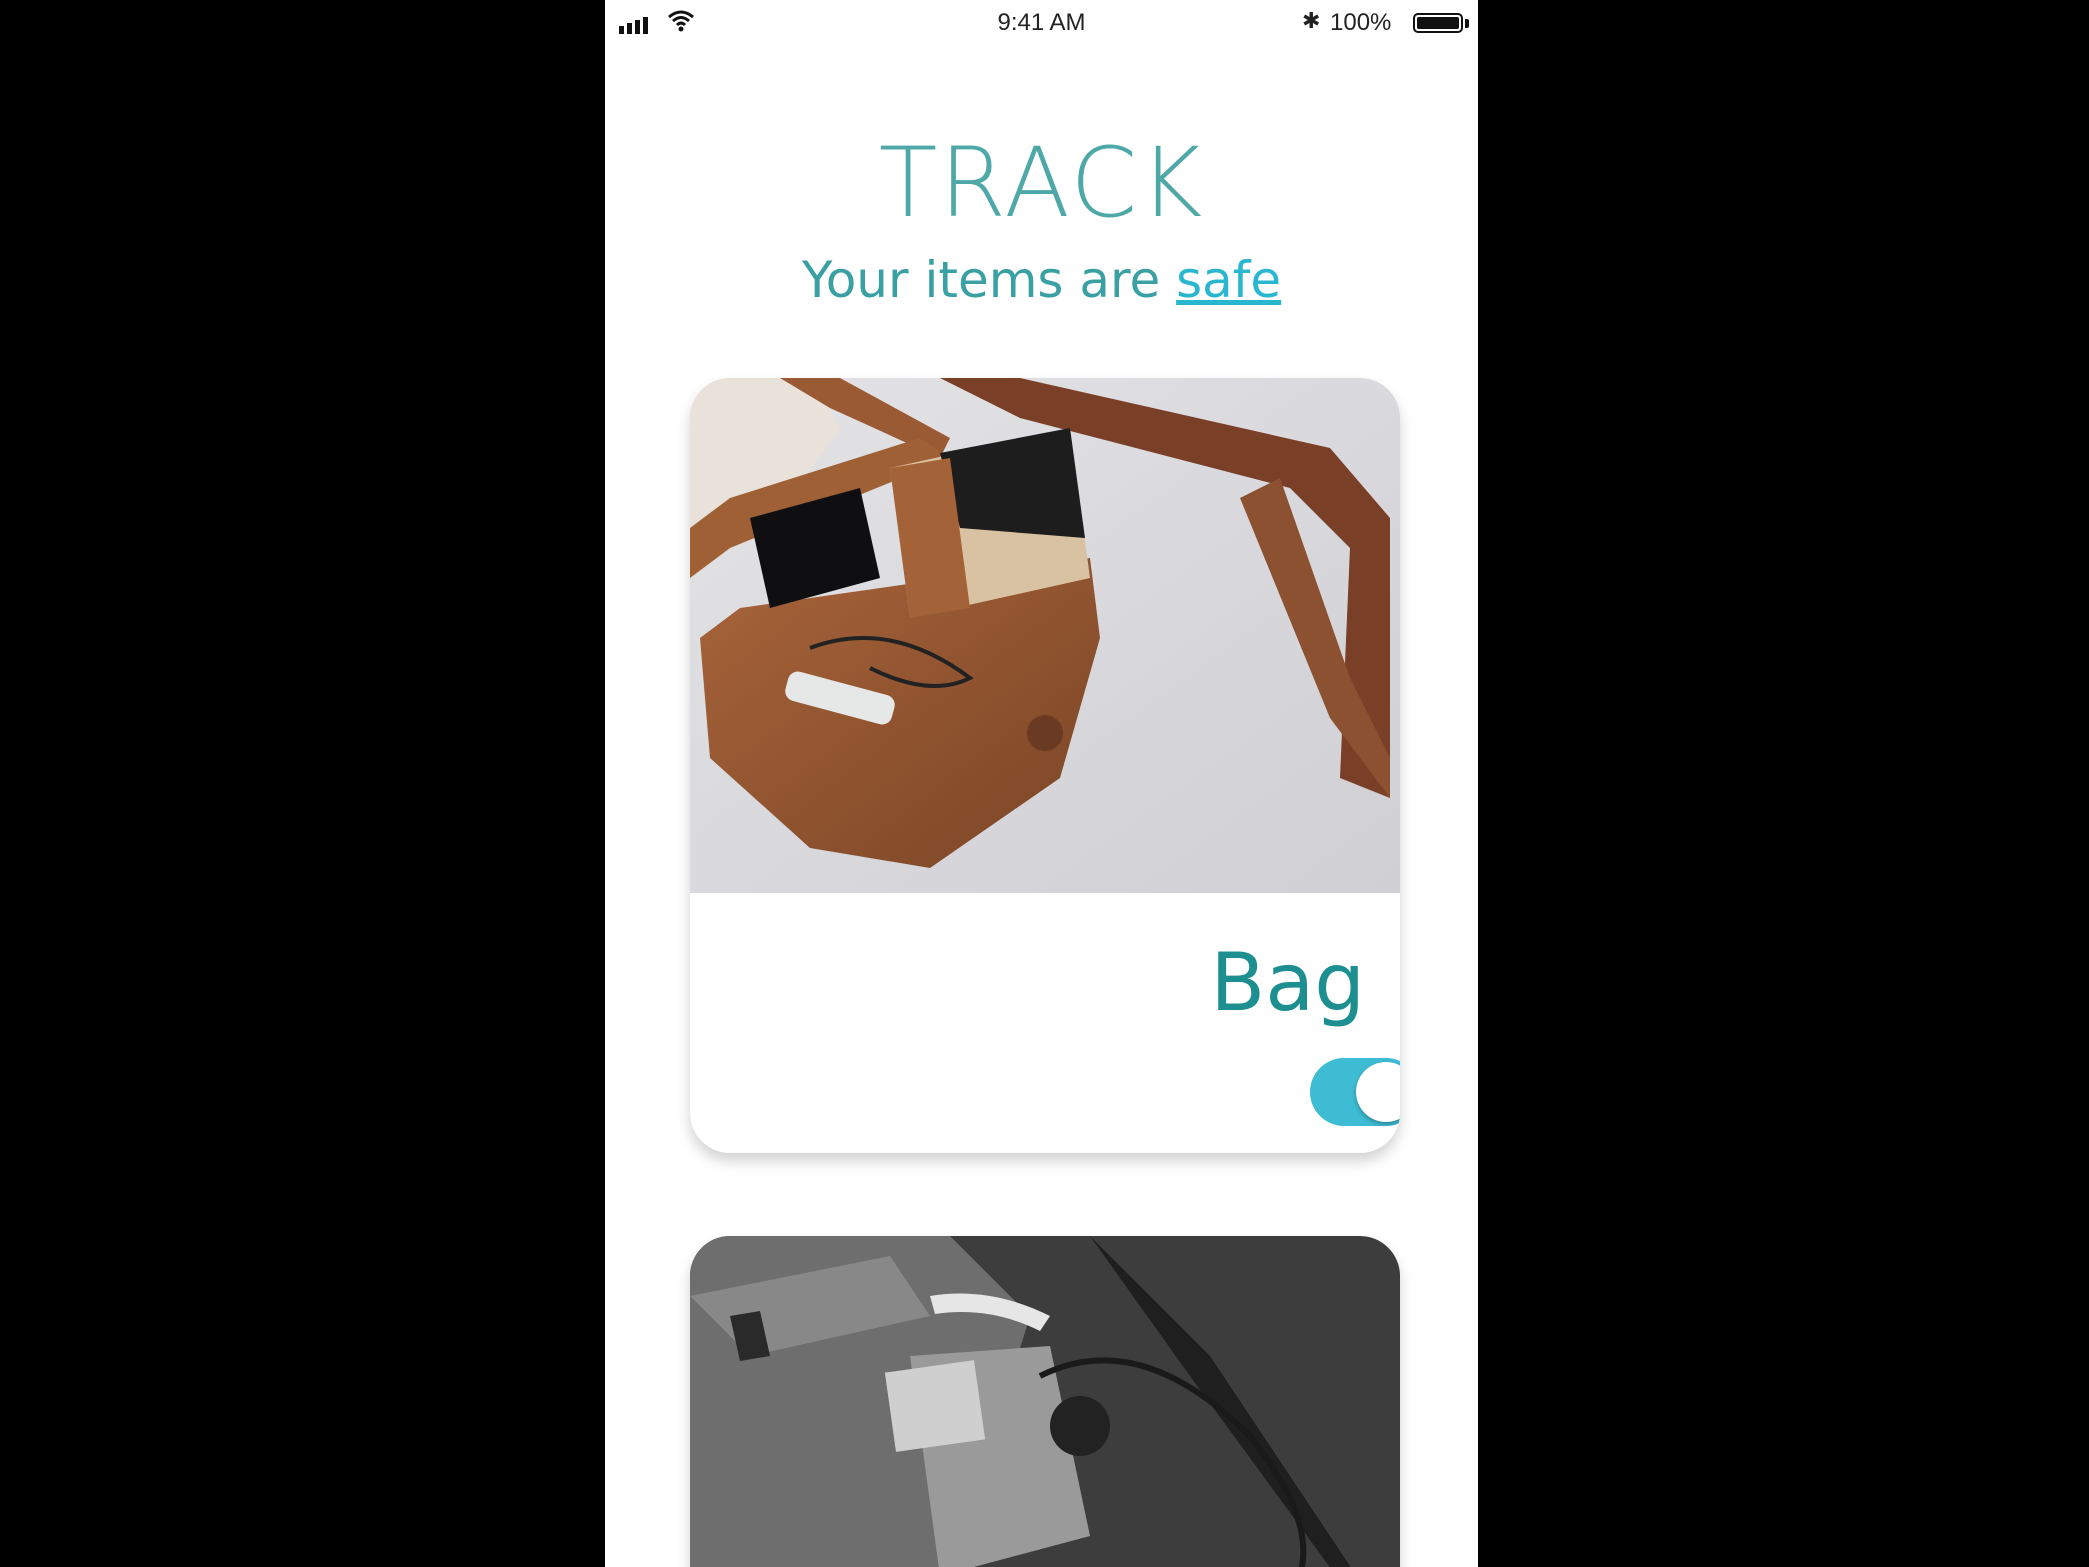 This screenshot has width=2089, height=1567. What do you see at coordinates (1378, 1092) in the screenshot?
I see `toggle-knob` at bounding box center [1378, 1092].